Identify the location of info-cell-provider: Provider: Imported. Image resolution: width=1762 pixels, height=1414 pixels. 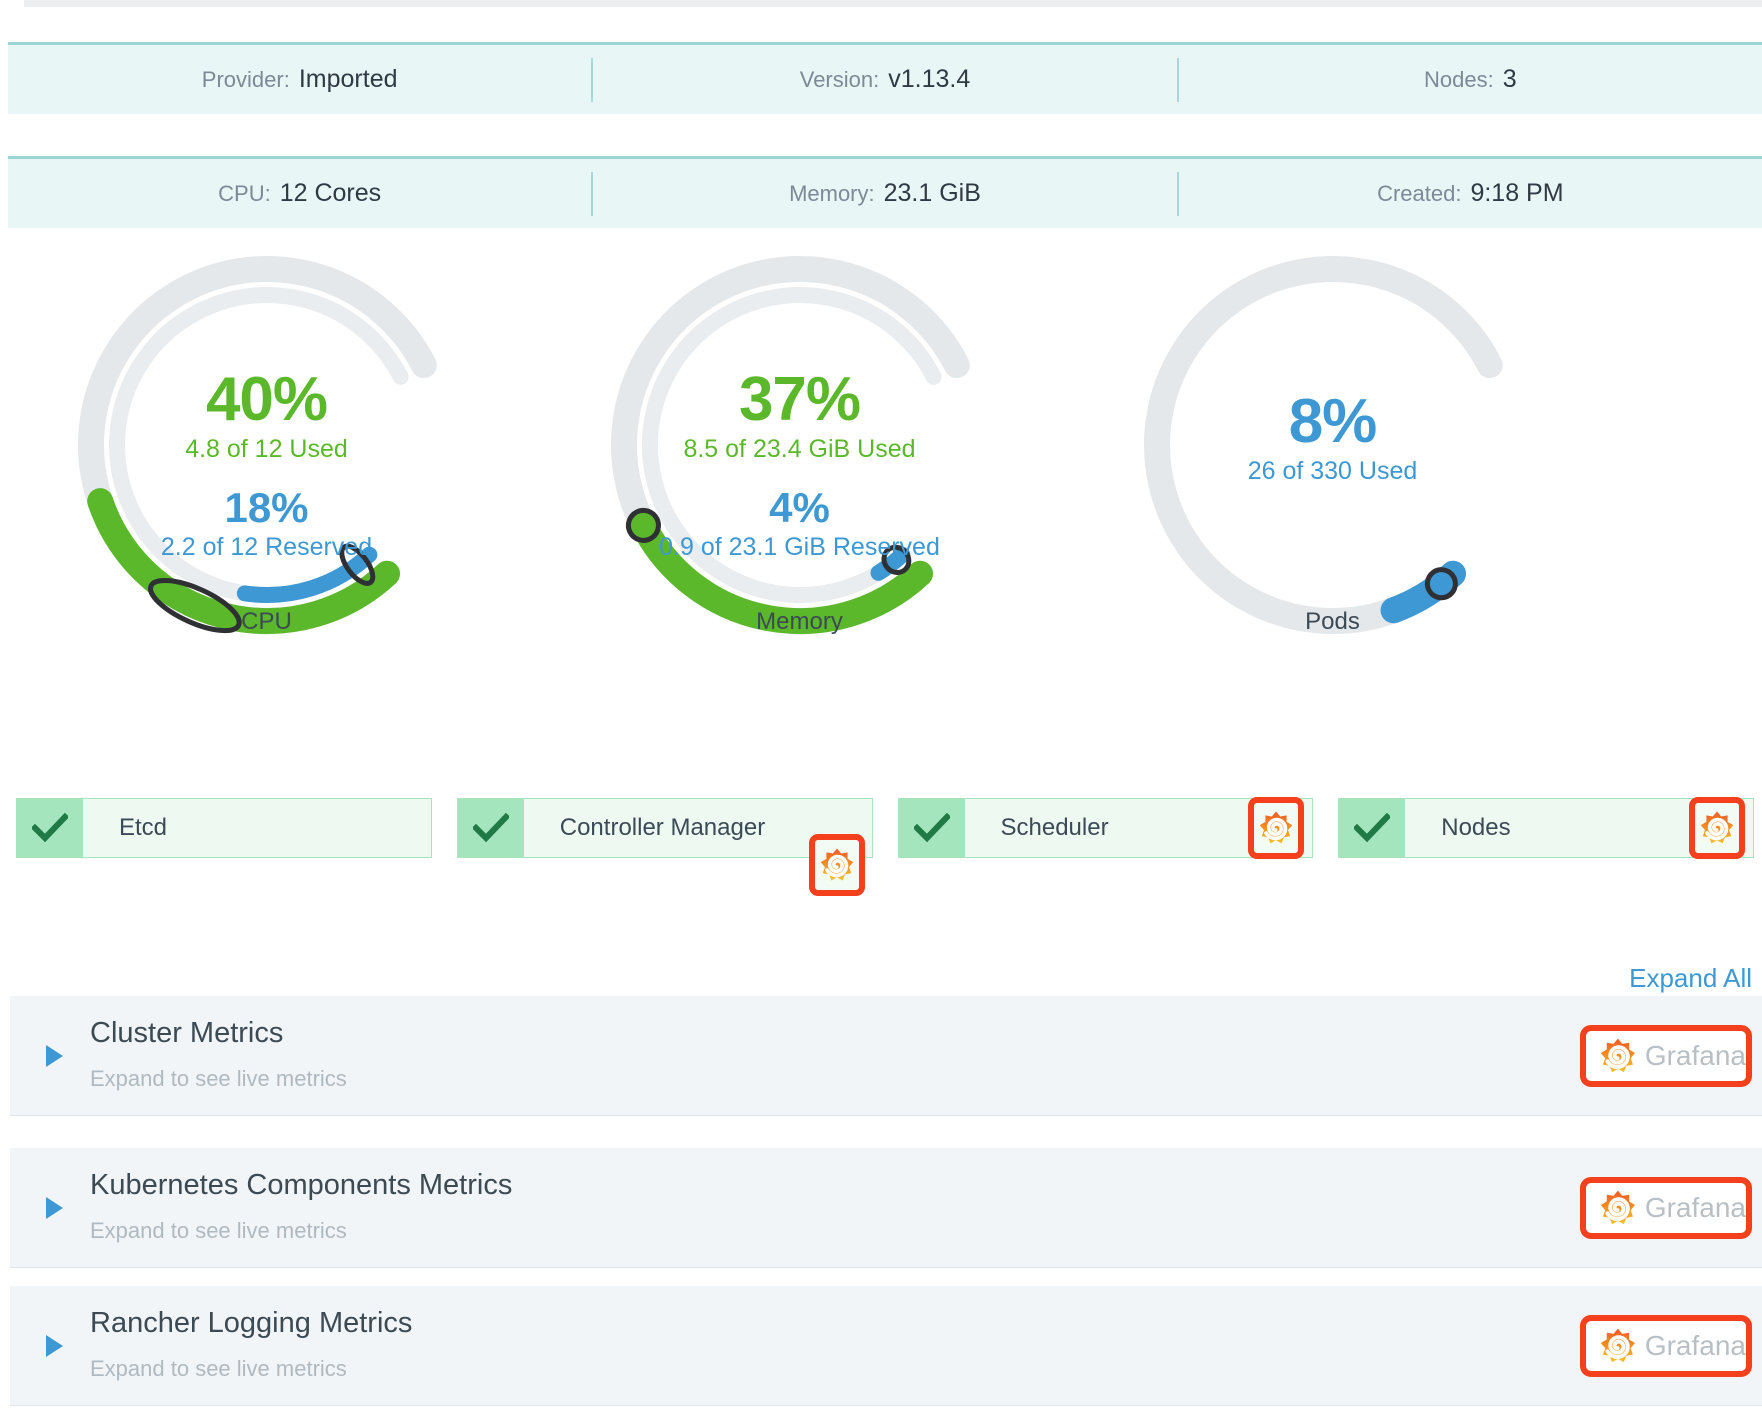
(299, 79).